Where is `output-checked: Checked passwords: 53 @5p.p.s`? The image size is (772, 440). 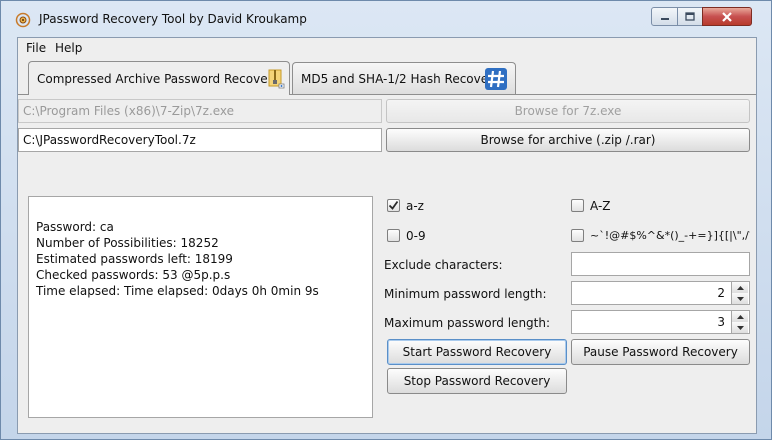 output-checked: Checked passwords: 53 @5p.p.s is located at coordinates (133, 275).